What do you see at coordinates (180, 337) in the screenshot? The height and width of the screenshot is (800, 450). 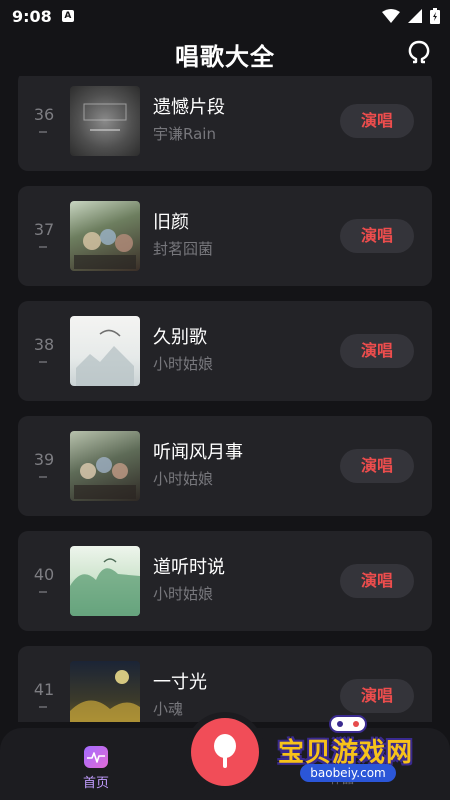 I see `song-title: 久别歌` at bounding box center [180, 337].